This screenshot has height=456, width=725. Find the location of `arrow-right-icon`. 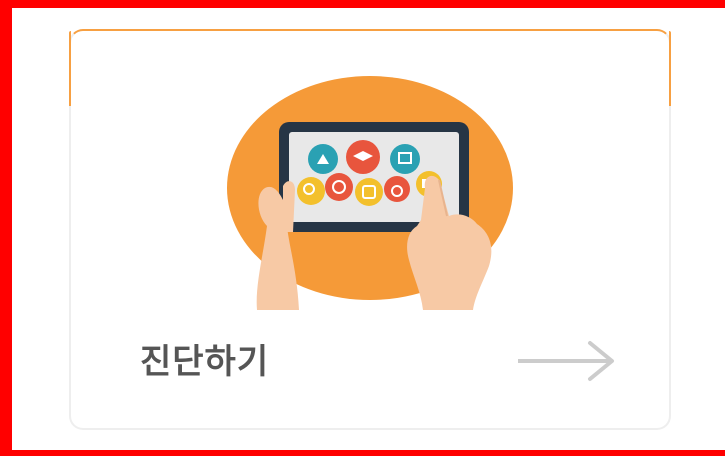

arrow-right-icon is located at coordinates (568, 361).